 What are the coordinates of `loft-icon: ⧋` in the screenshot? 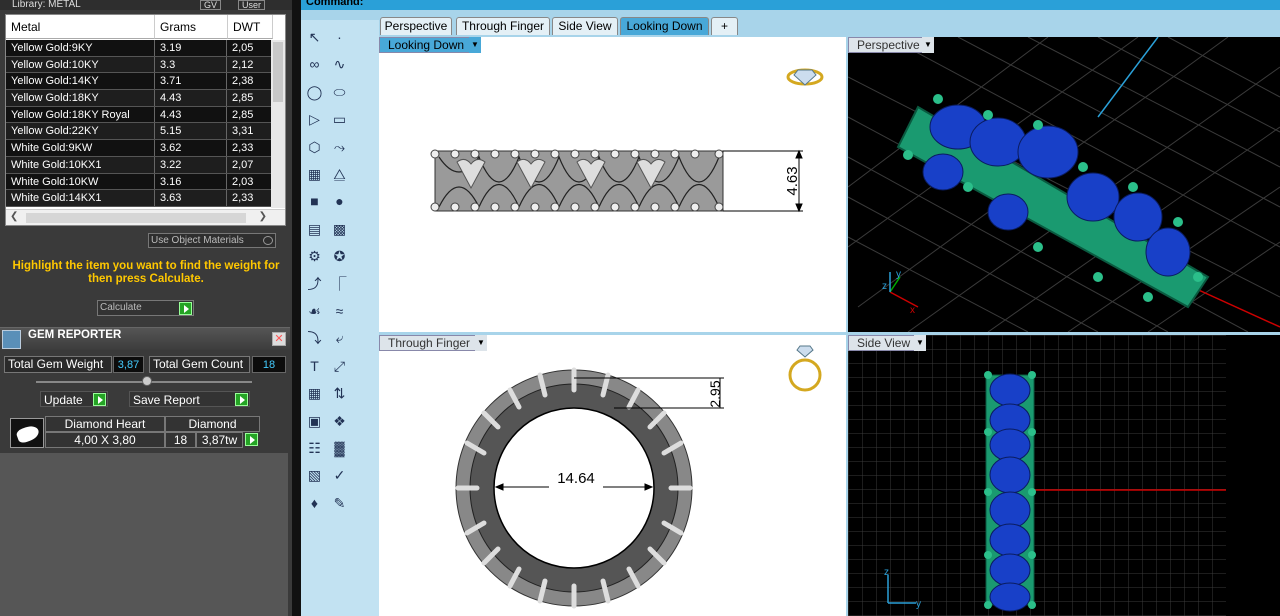 It's located at (339, 174).